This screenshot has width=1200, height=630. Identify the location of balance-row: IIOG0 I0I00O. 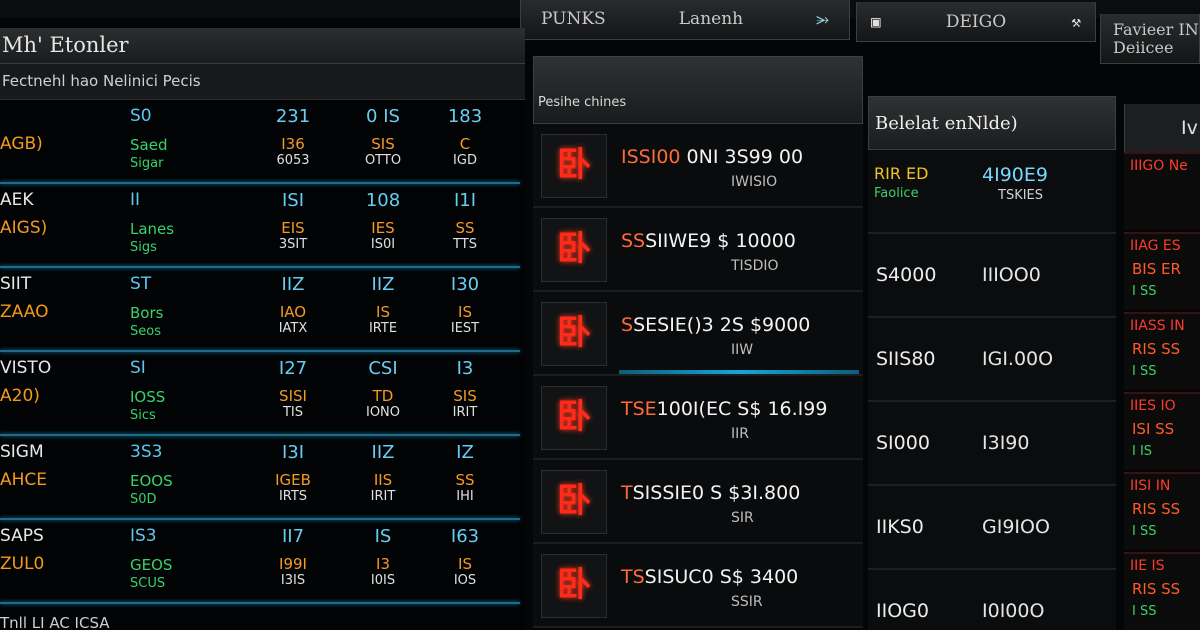
(992, 600).